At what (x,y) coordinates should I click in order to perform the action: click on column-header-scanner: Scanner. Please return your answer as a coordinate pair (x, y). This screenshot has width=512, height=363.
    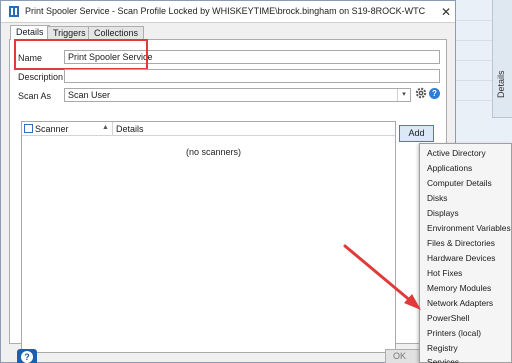
    Looking at the image, I should click on (52, 129).